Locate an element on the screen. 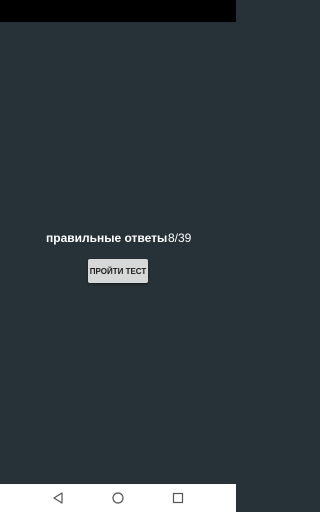 The height and width of the screenshot is (512, 320). take-test-button: ПРОЙТИ ТЕСТ is located at coordinates (118, 271).